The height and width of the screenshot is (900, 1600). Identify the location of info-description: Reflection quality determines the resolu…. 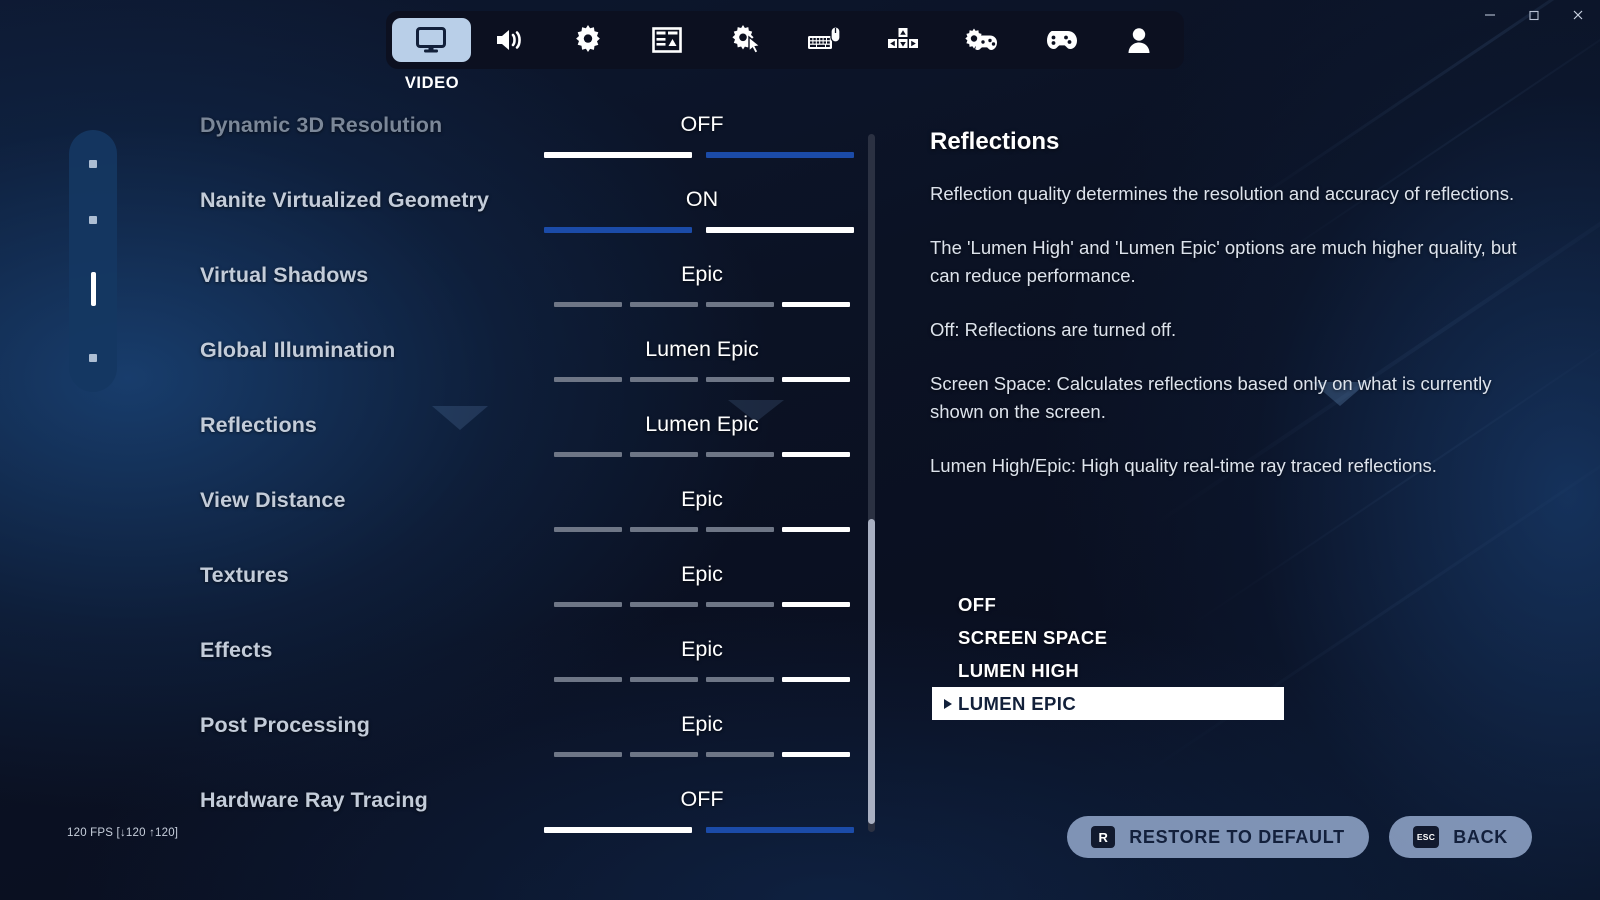
(1230, 330).